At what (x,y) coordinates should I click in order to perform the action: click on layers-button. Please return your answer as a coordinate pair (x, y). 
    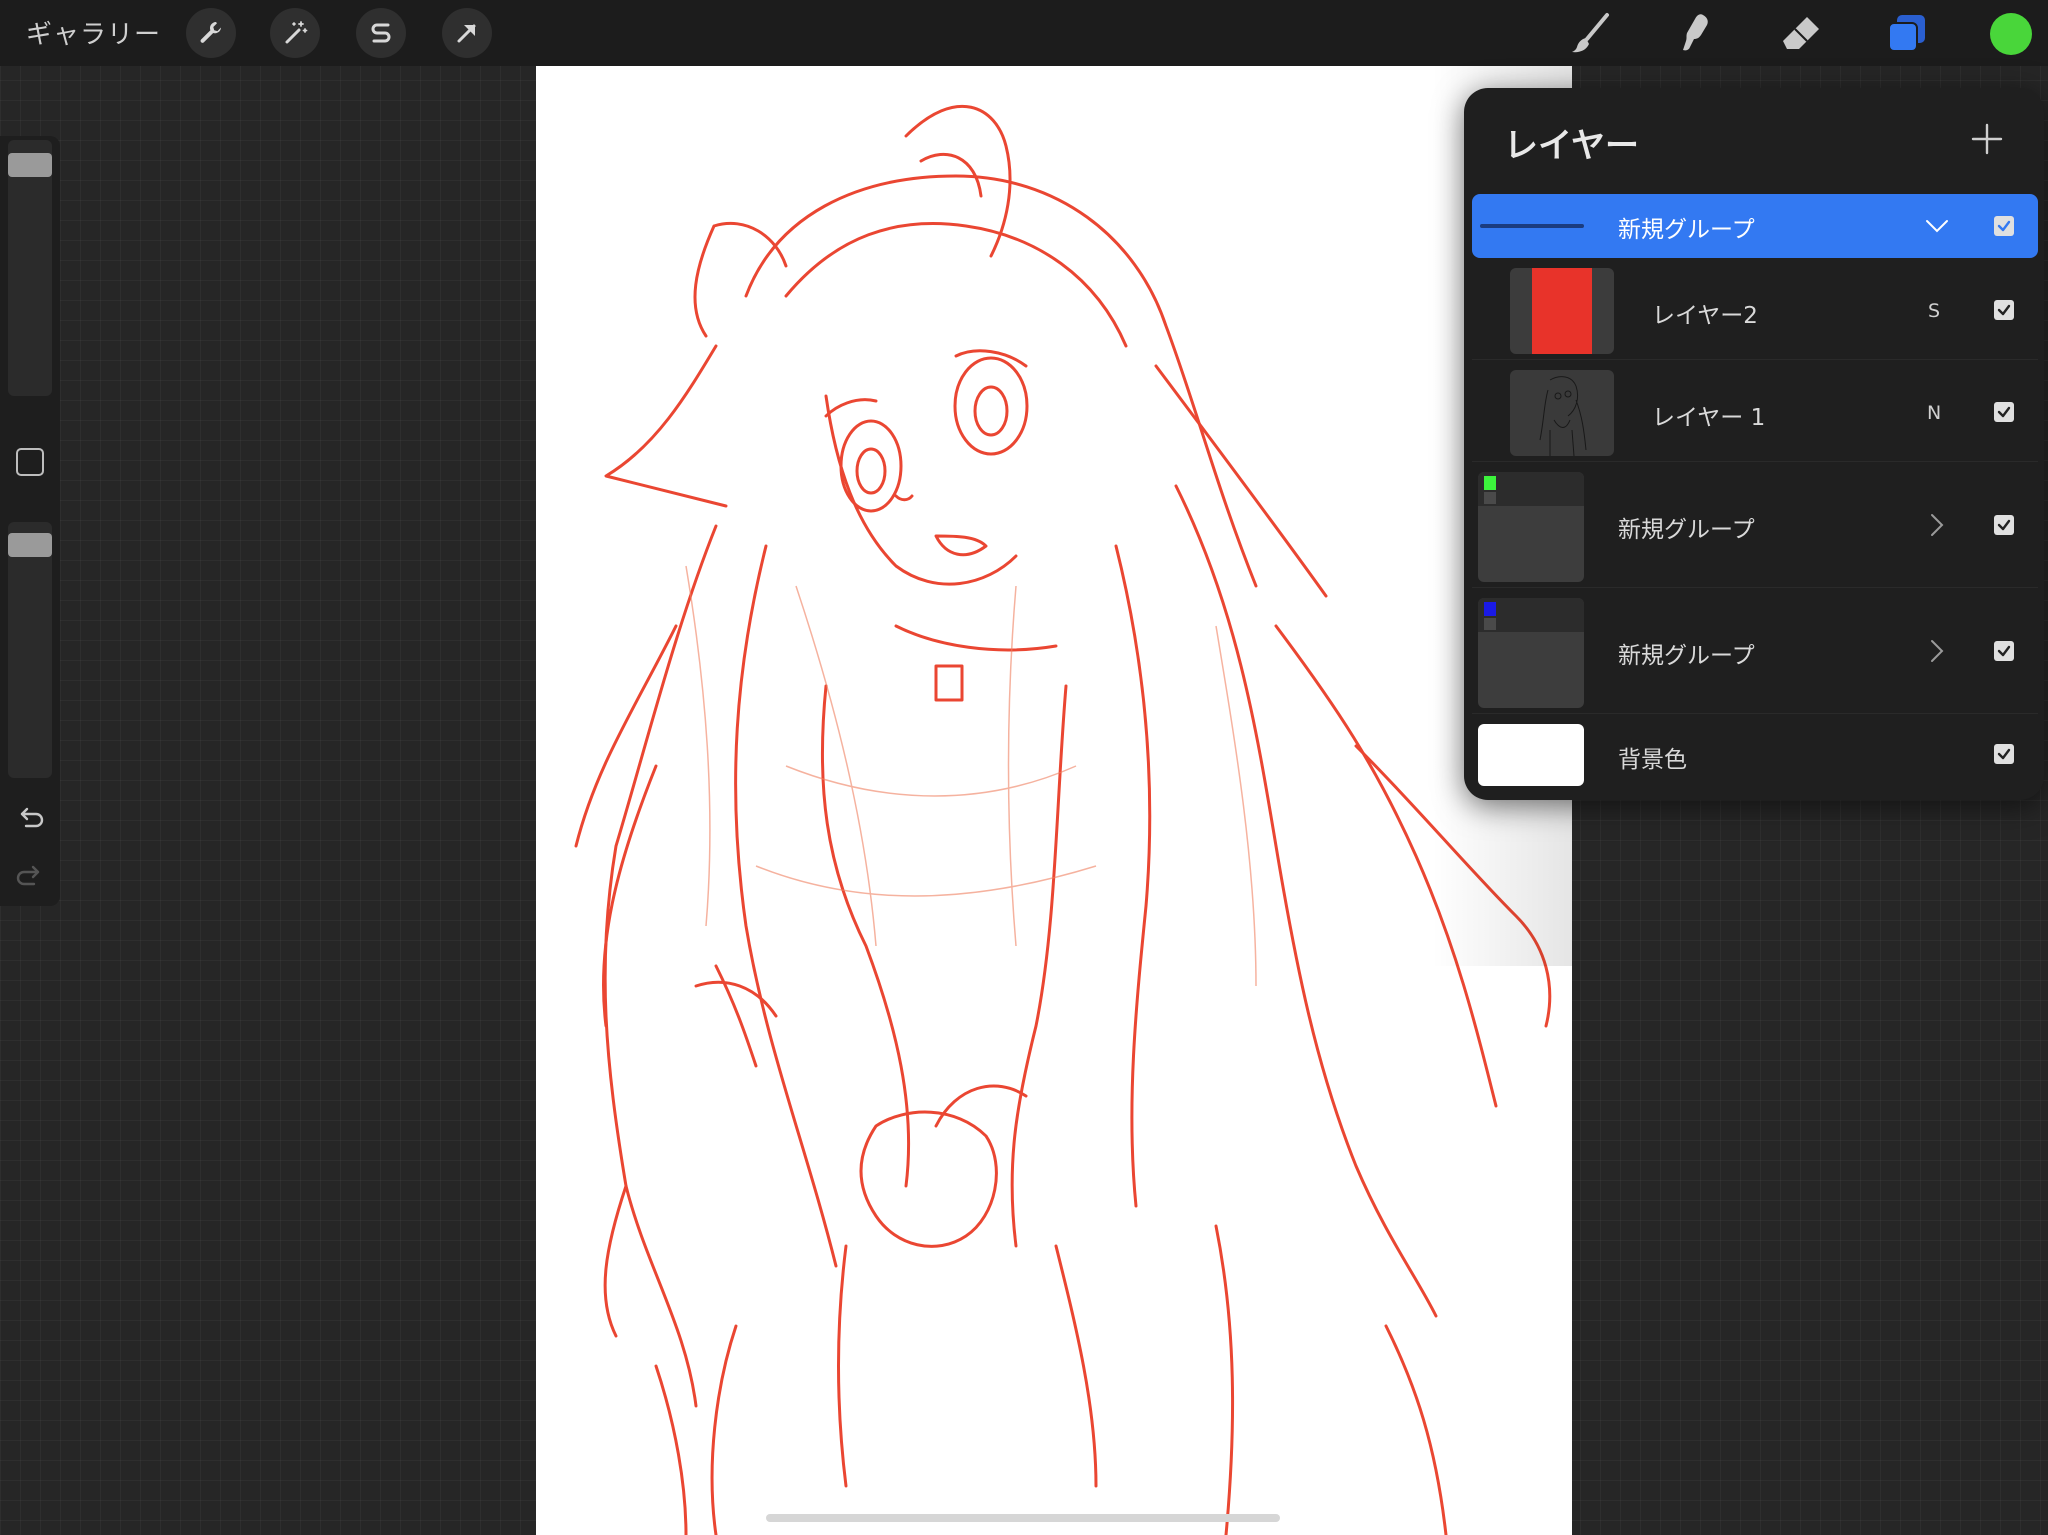
    Looking at the image, I should click on (1907, 33).